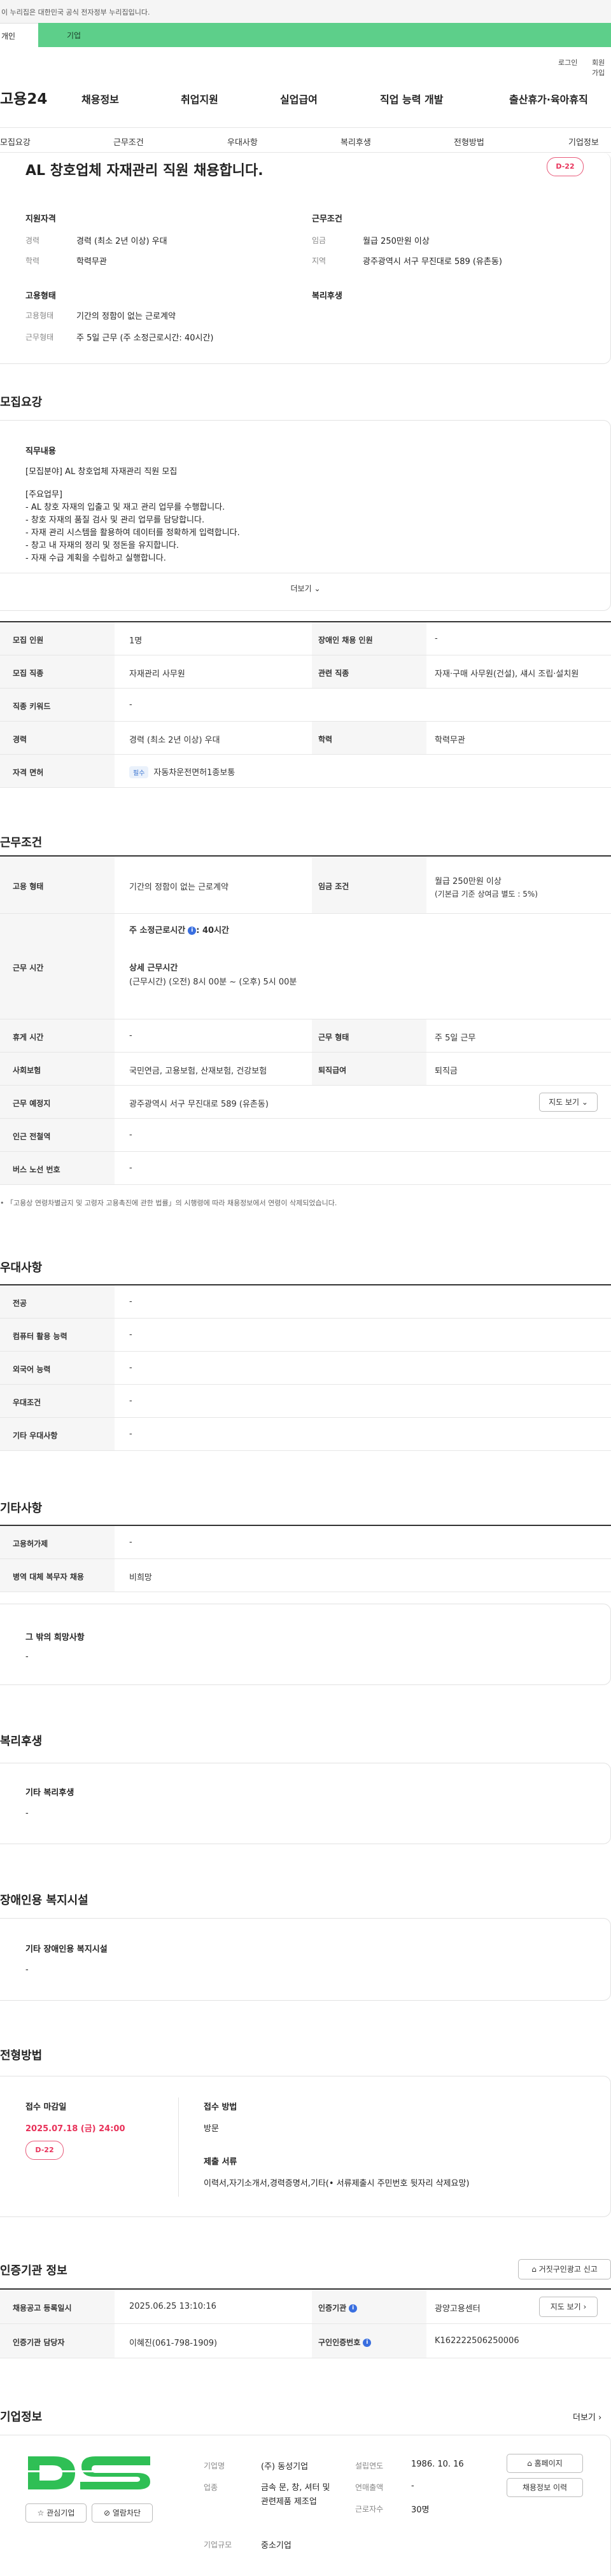 This screenshot has height=2576, width=611. What do you see at coordinates (140, 1578) in the screenshot?
I see `etc-value: 비희망` at bounding box center [140, 1578].